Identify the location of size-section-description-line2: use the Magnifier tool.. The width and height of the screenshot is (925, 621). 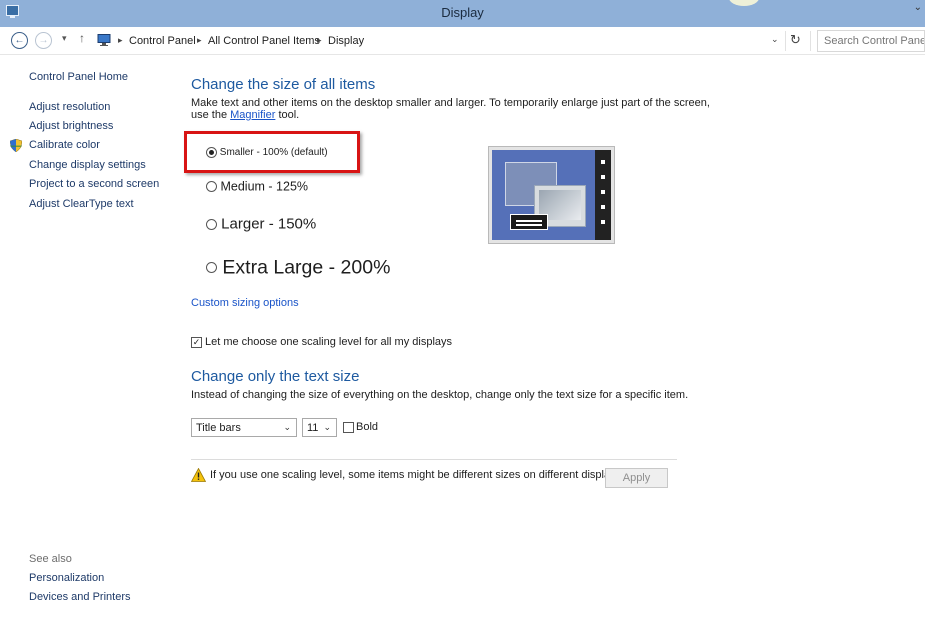
(245, 115).